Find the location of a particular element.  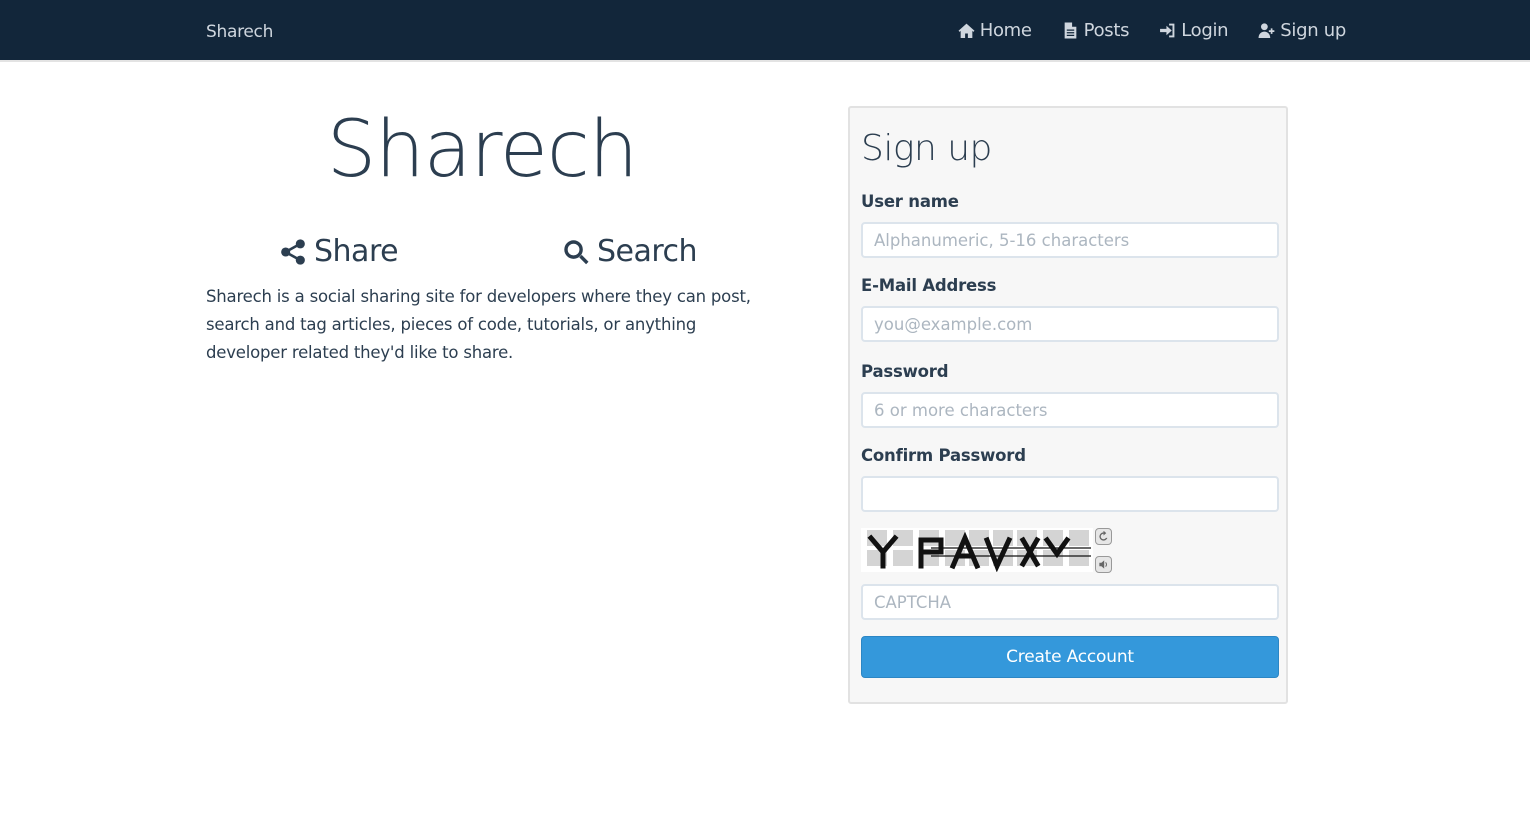

nav-login-label: Login is located at coordinates (1205, 30).